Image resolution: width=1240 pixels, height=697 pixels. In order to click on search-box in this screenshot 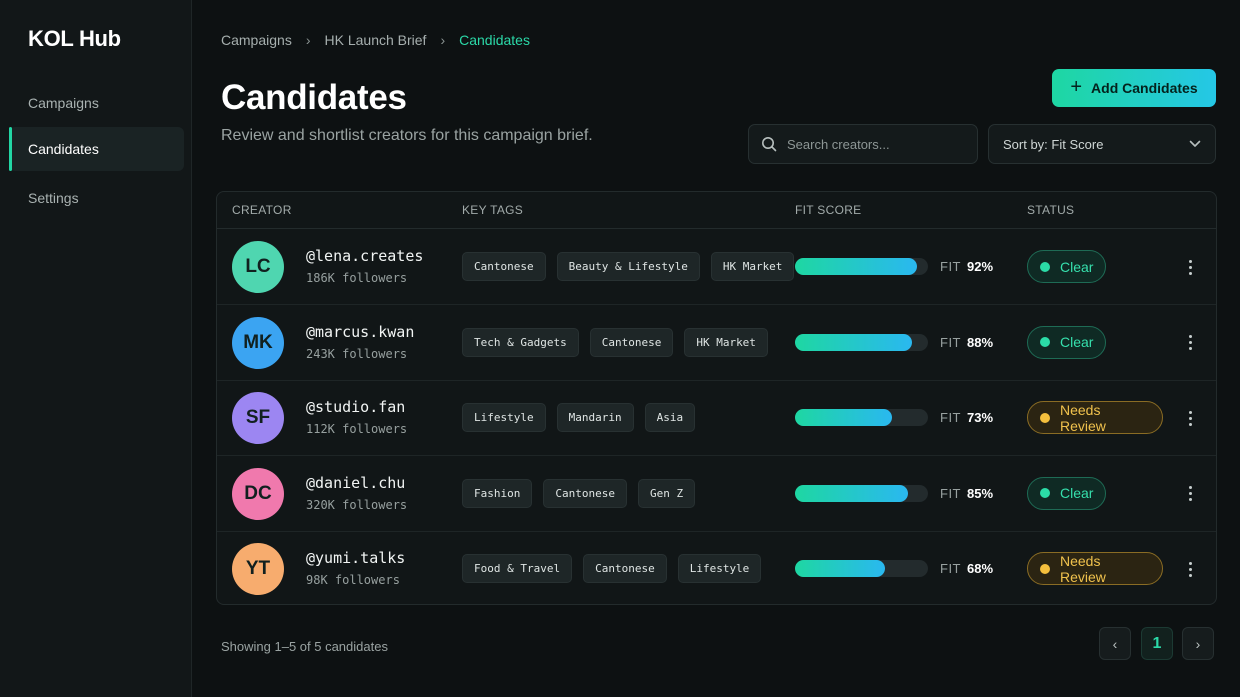, I will do `click(863, 144)`.